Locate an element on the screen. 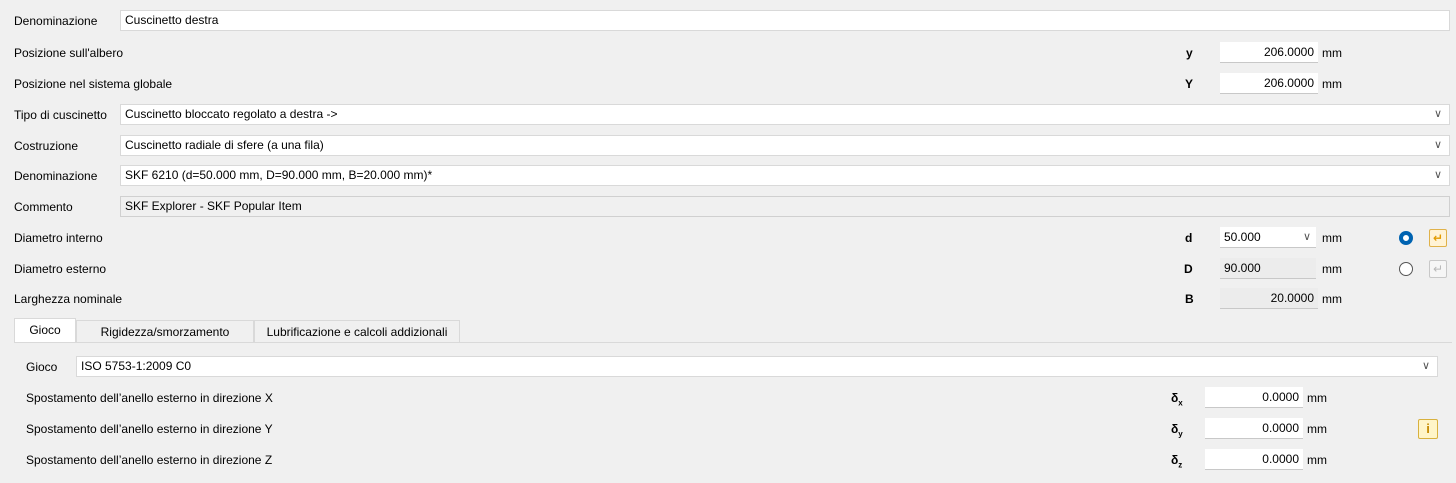  name-label: Denominazione is located at coordinates (56, 21).